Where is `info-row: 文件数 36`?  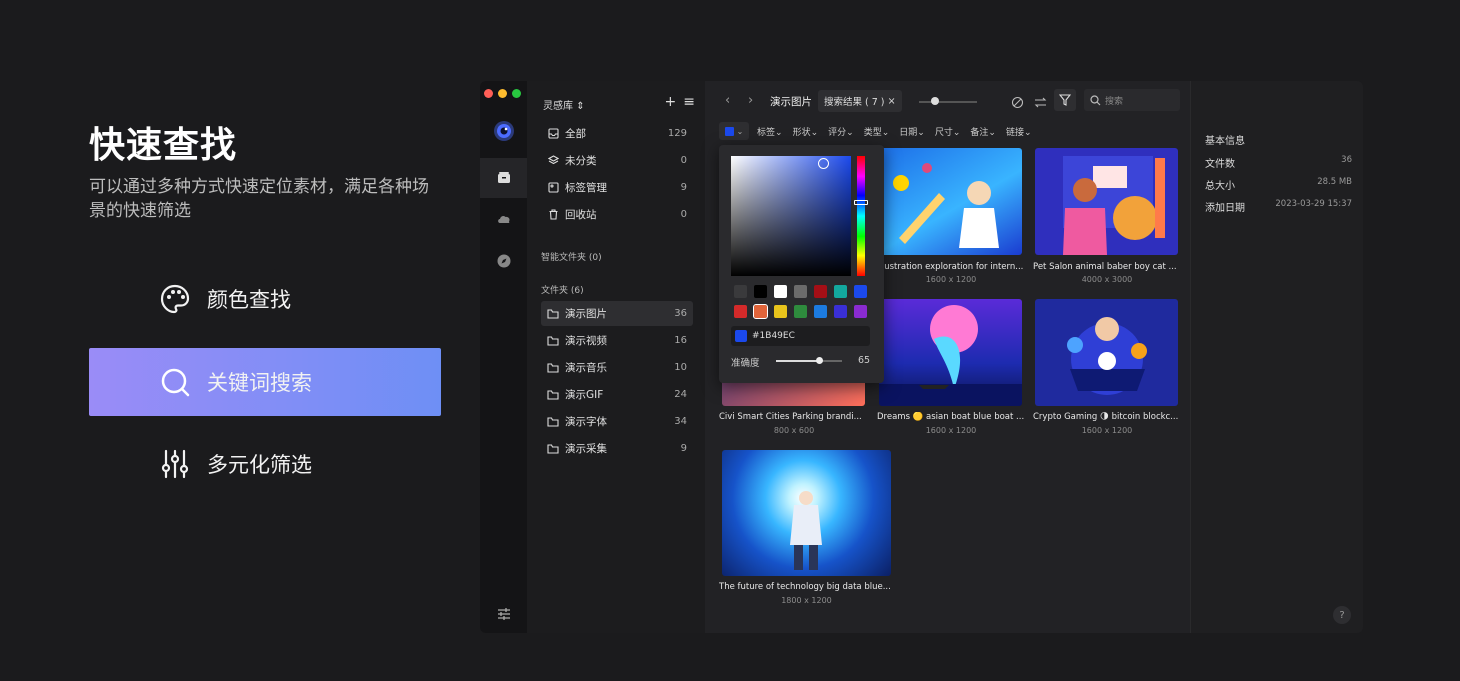
info-row: 文件数 36 is located at coordinates (1278, 162).